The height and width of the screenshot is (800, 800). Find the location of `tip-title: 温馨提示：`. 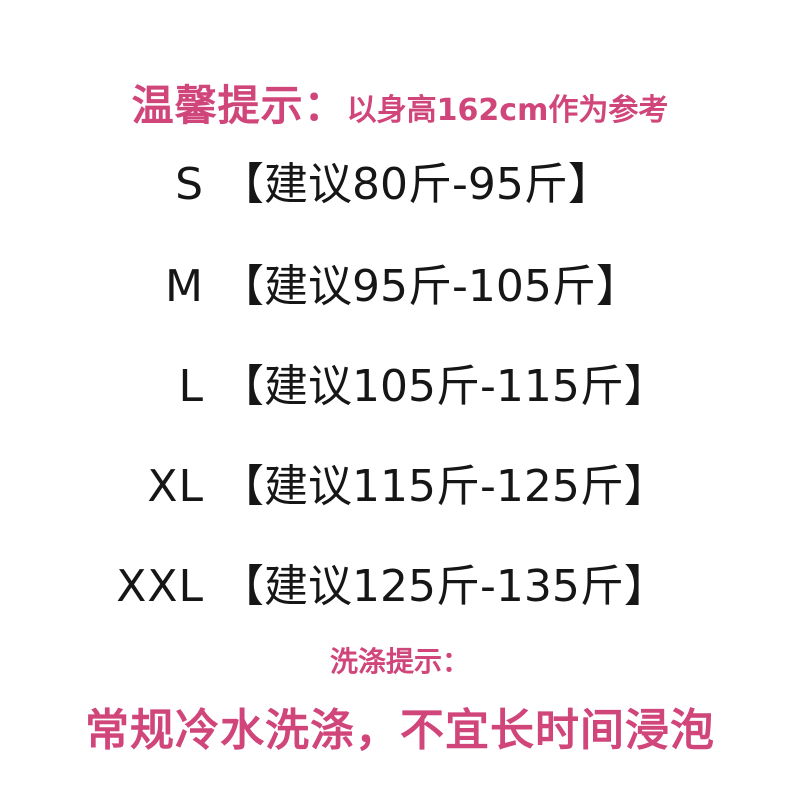

tip-title: 温馨提示： is located at coordinates (239, 105).